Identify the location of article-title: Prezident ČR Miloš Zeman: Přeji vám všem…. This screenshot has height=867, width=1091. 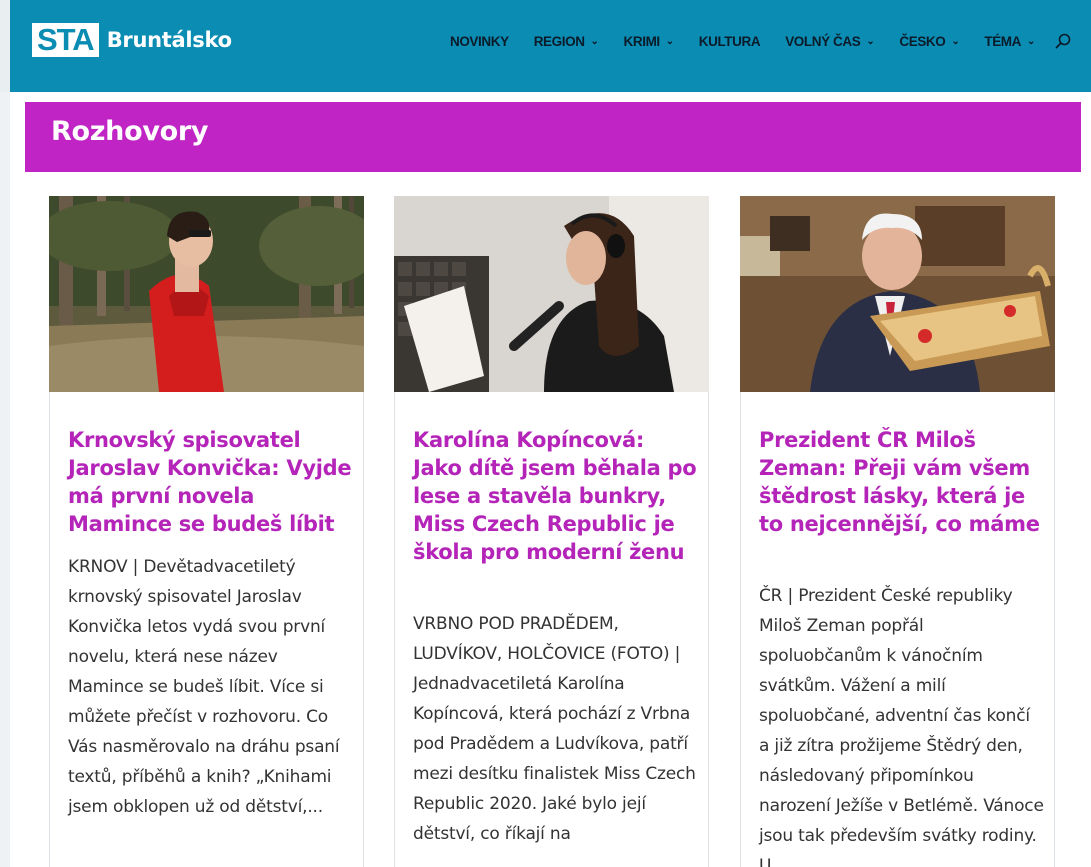
(901, 482).